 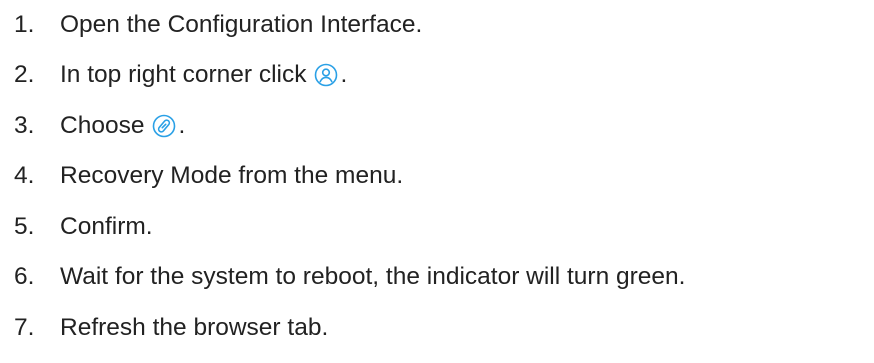 What do you see at coordinates (194, 327) in the screenshot?
I see `step-text: Refresh the browser tab.` at bounding box center [194, 327].